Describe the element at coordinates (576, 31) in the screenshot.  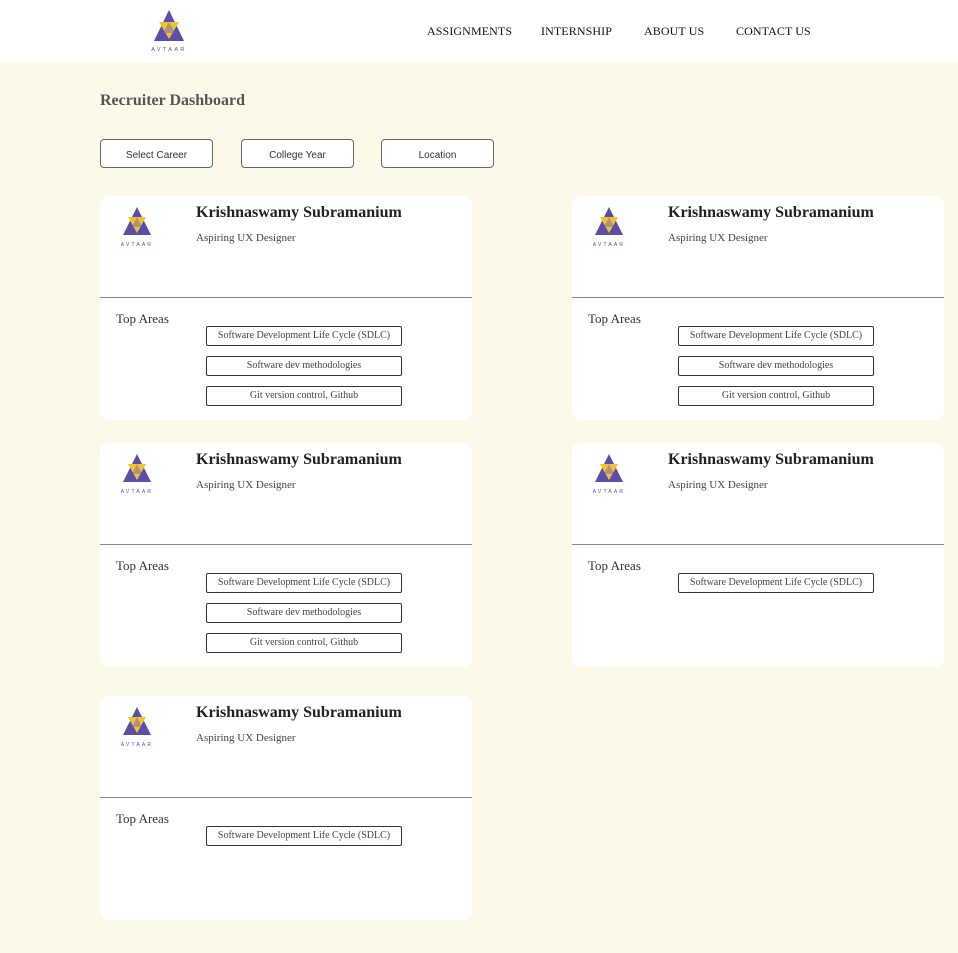
I see `nav-internship-link: INTERNSHIP` at that location.